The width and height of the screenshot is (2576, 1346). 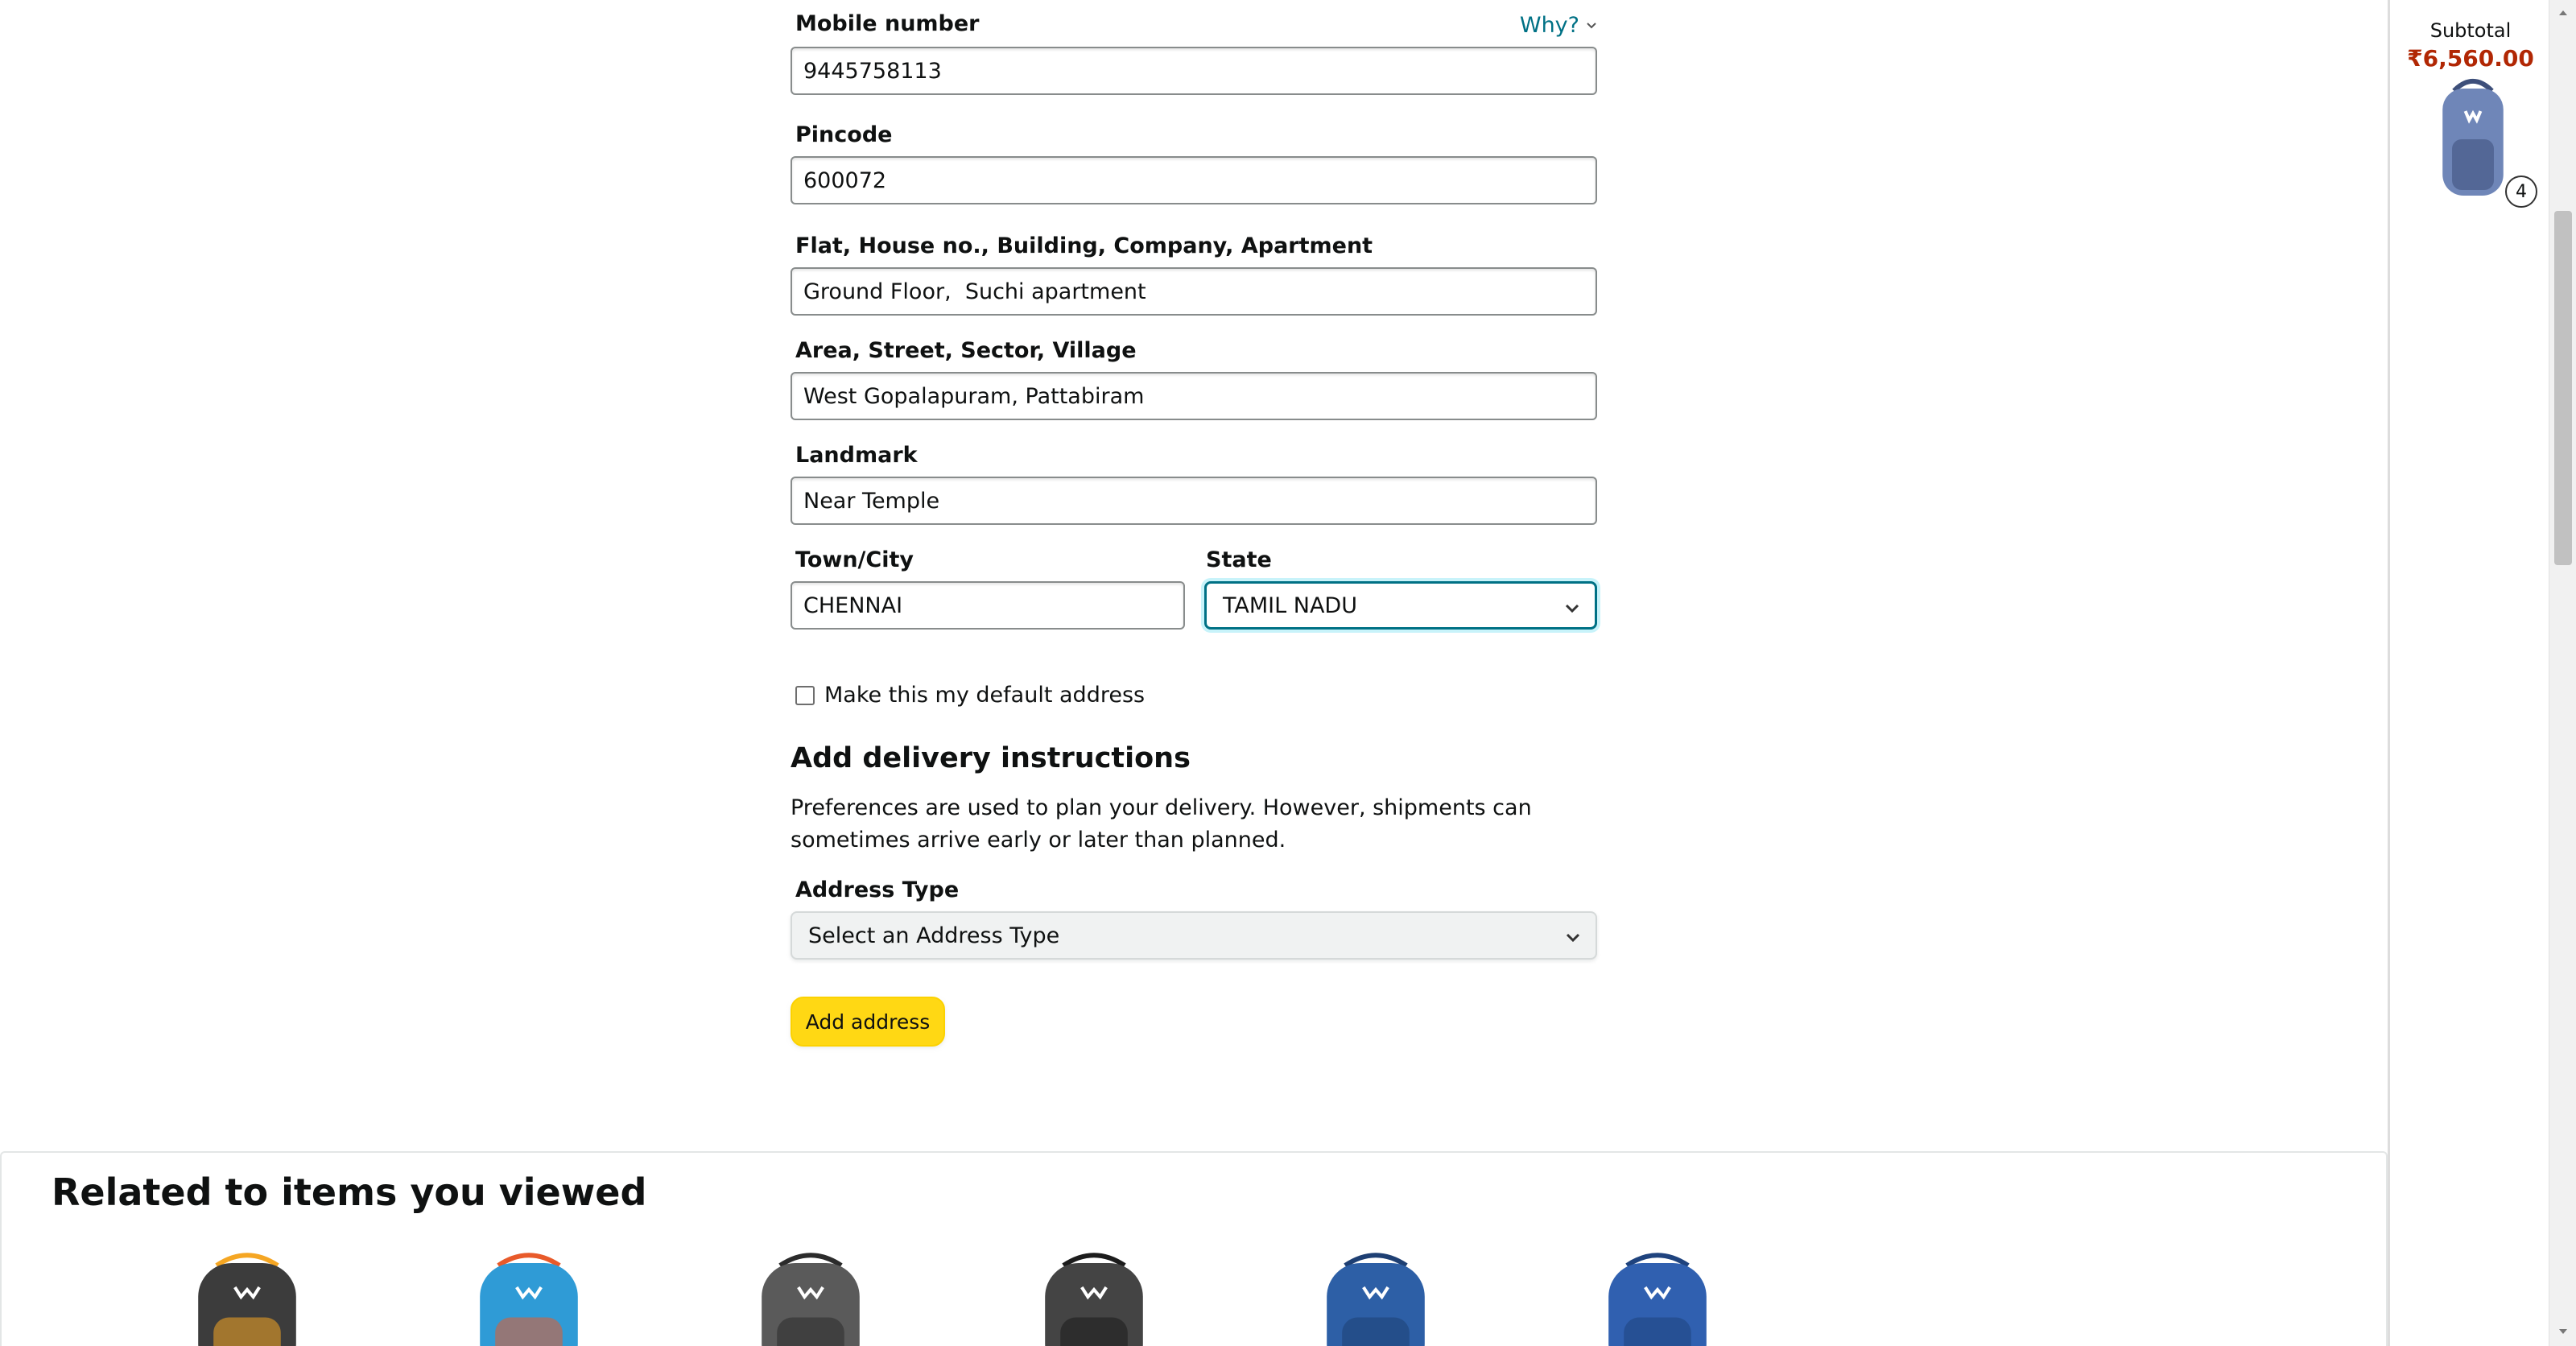 I want to click on why-link: Why?, so click(x=1558, y=25).